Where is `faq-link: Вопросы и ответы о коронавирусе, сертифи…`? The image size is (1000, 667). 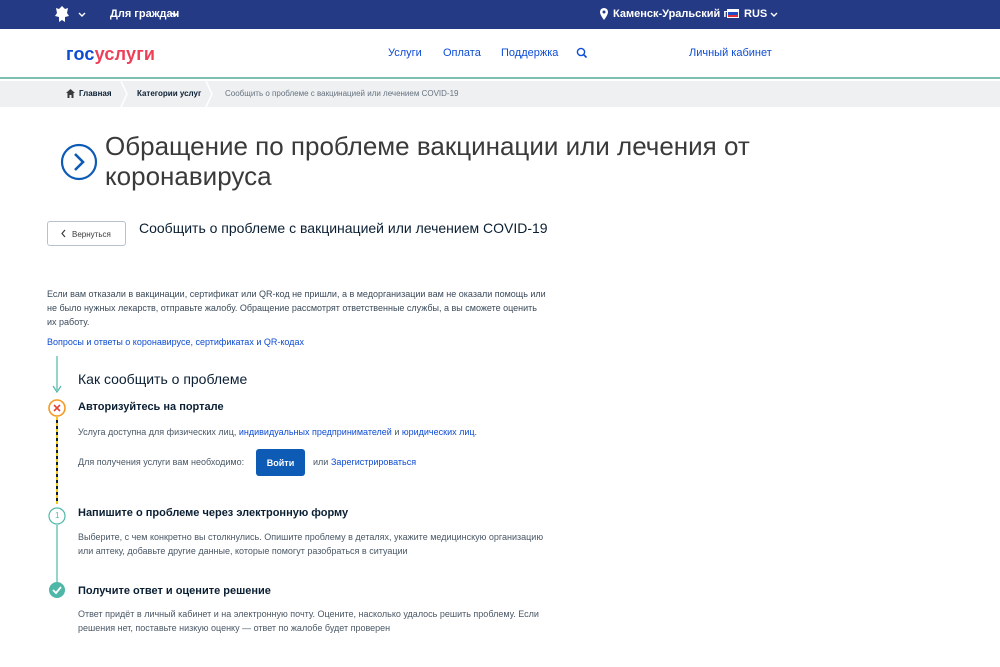 faq-link: Вопросы и ответы о коронавирусе, сертифи… is located at coordinates (175, 342).